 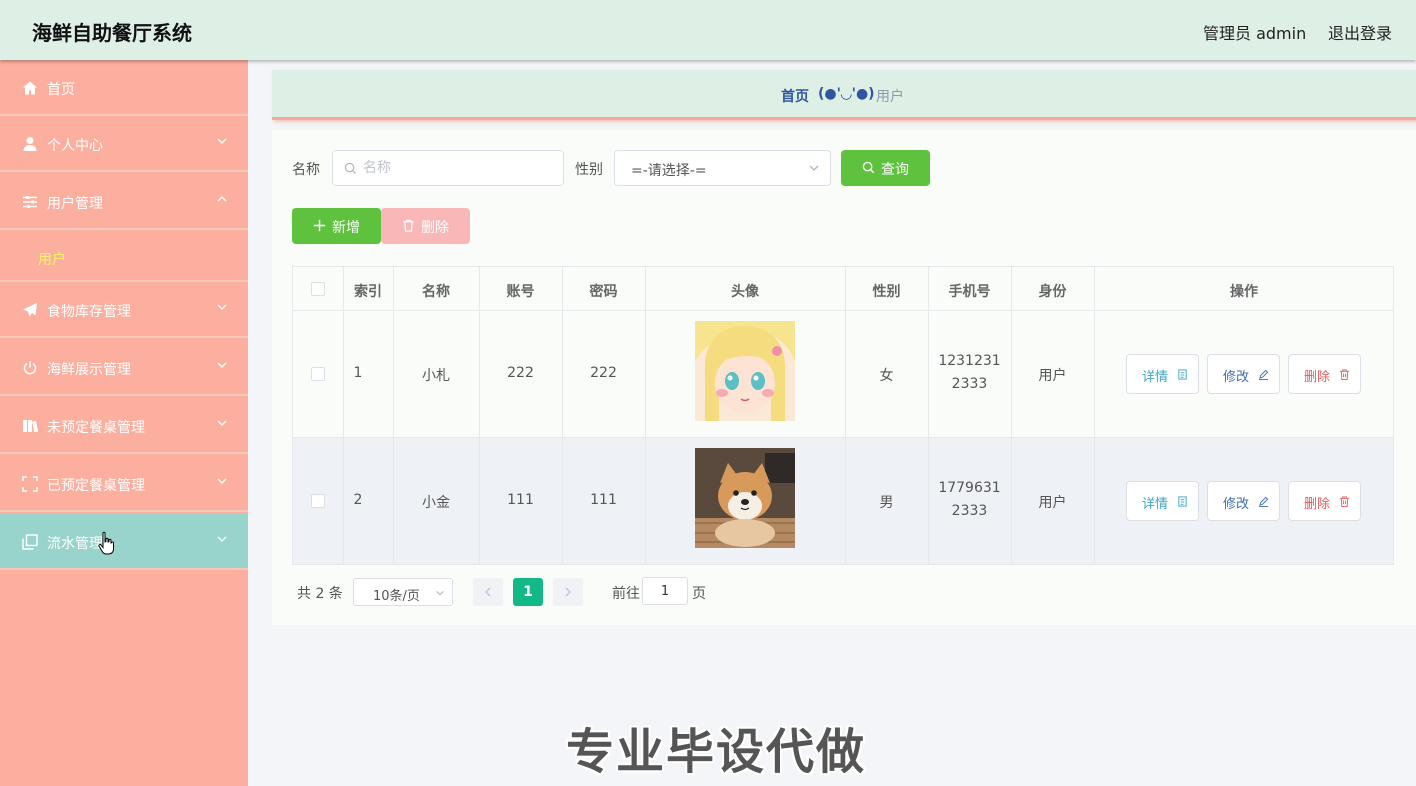 I want to click on cell-phone-line1: 1231231, so click(x=969, y=361).